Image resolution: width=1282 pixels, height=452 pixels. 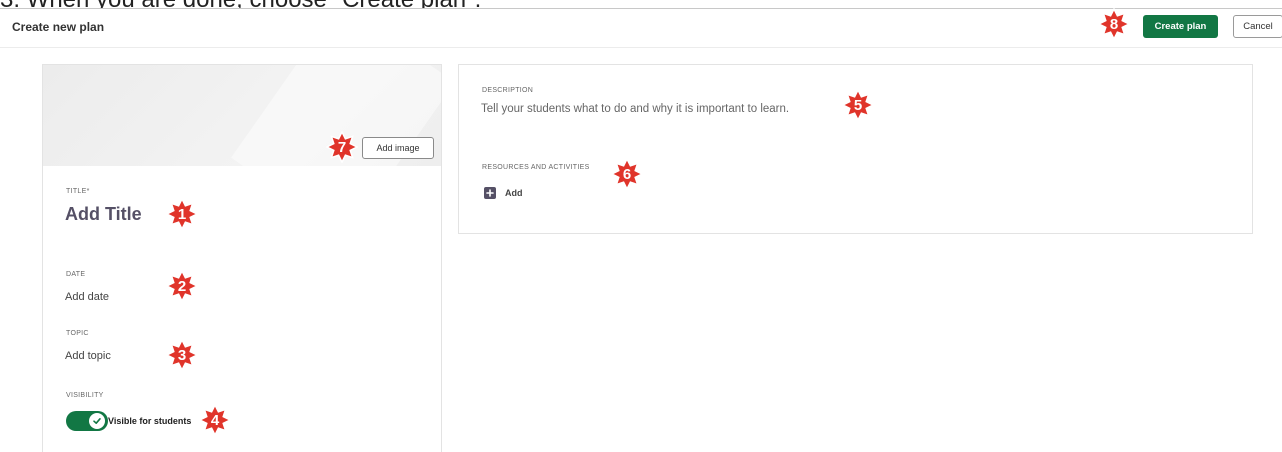 What do you see at coordinates (182, 355) in the screenshot?
I see `callout-3-badge: 3` at bounding box center [182, 355].